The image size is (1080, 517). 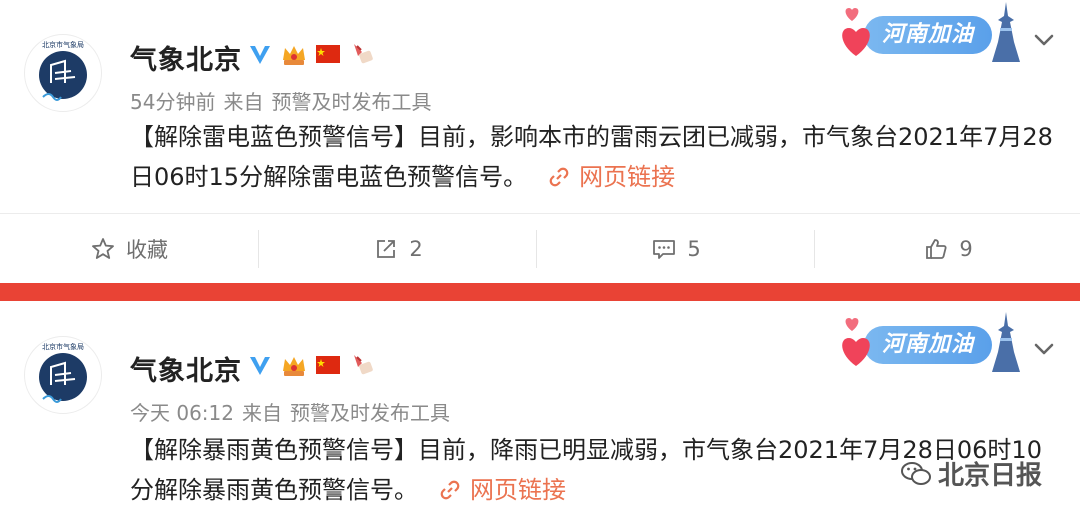 I want to click on wechat-icon, so click(x=916, y=474).